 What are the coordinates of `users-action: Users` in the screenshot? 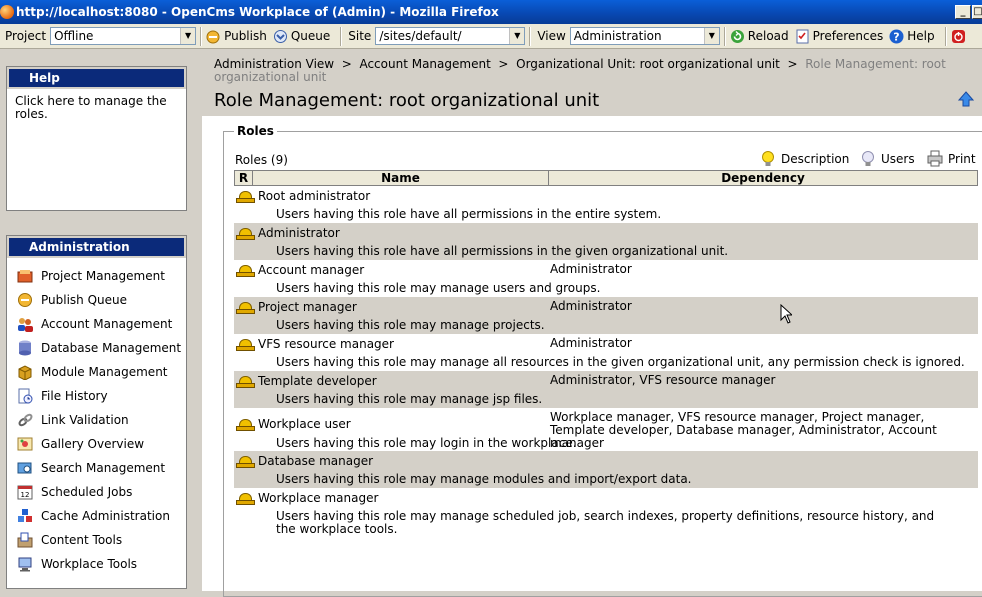 It's located at (887, 158).